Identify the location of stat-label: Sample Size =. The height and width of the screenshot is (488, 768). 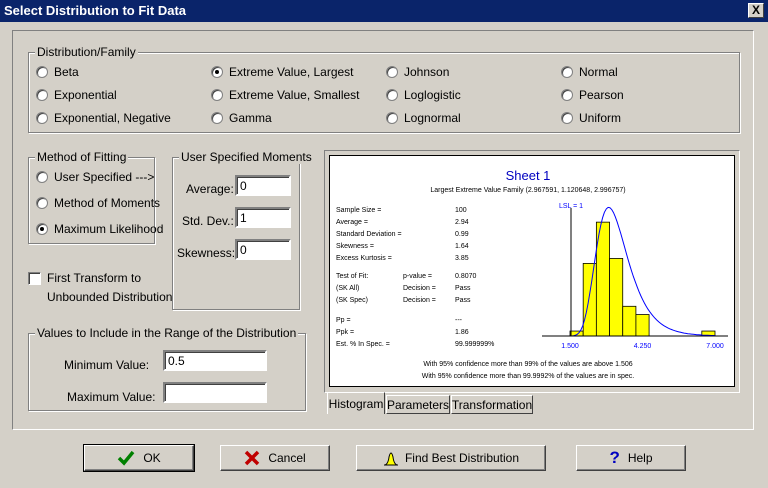
(358, 210).